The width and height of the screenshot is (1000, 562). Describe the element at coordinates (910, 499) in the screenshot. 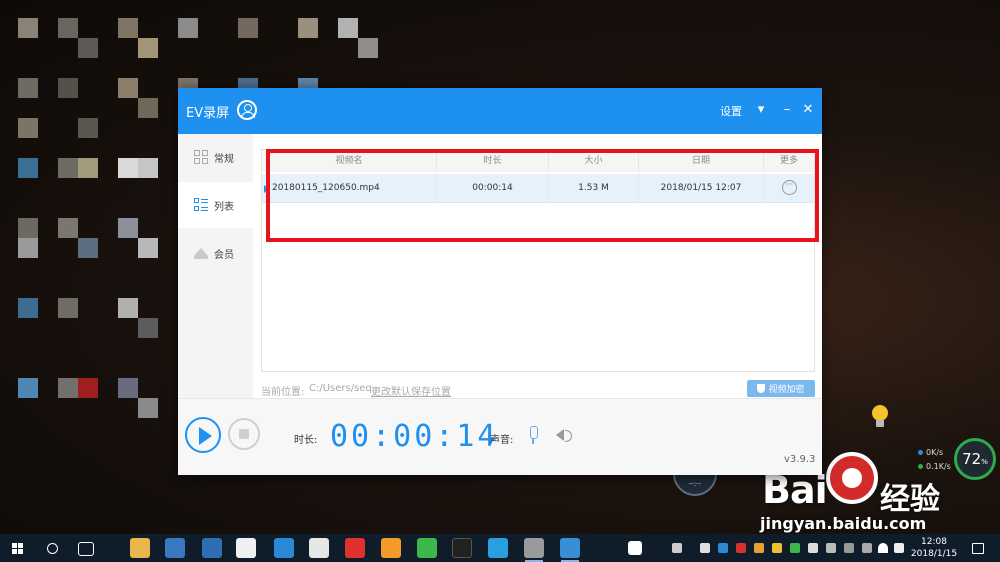

I see `watermark-jingyan: 经验` at that location.